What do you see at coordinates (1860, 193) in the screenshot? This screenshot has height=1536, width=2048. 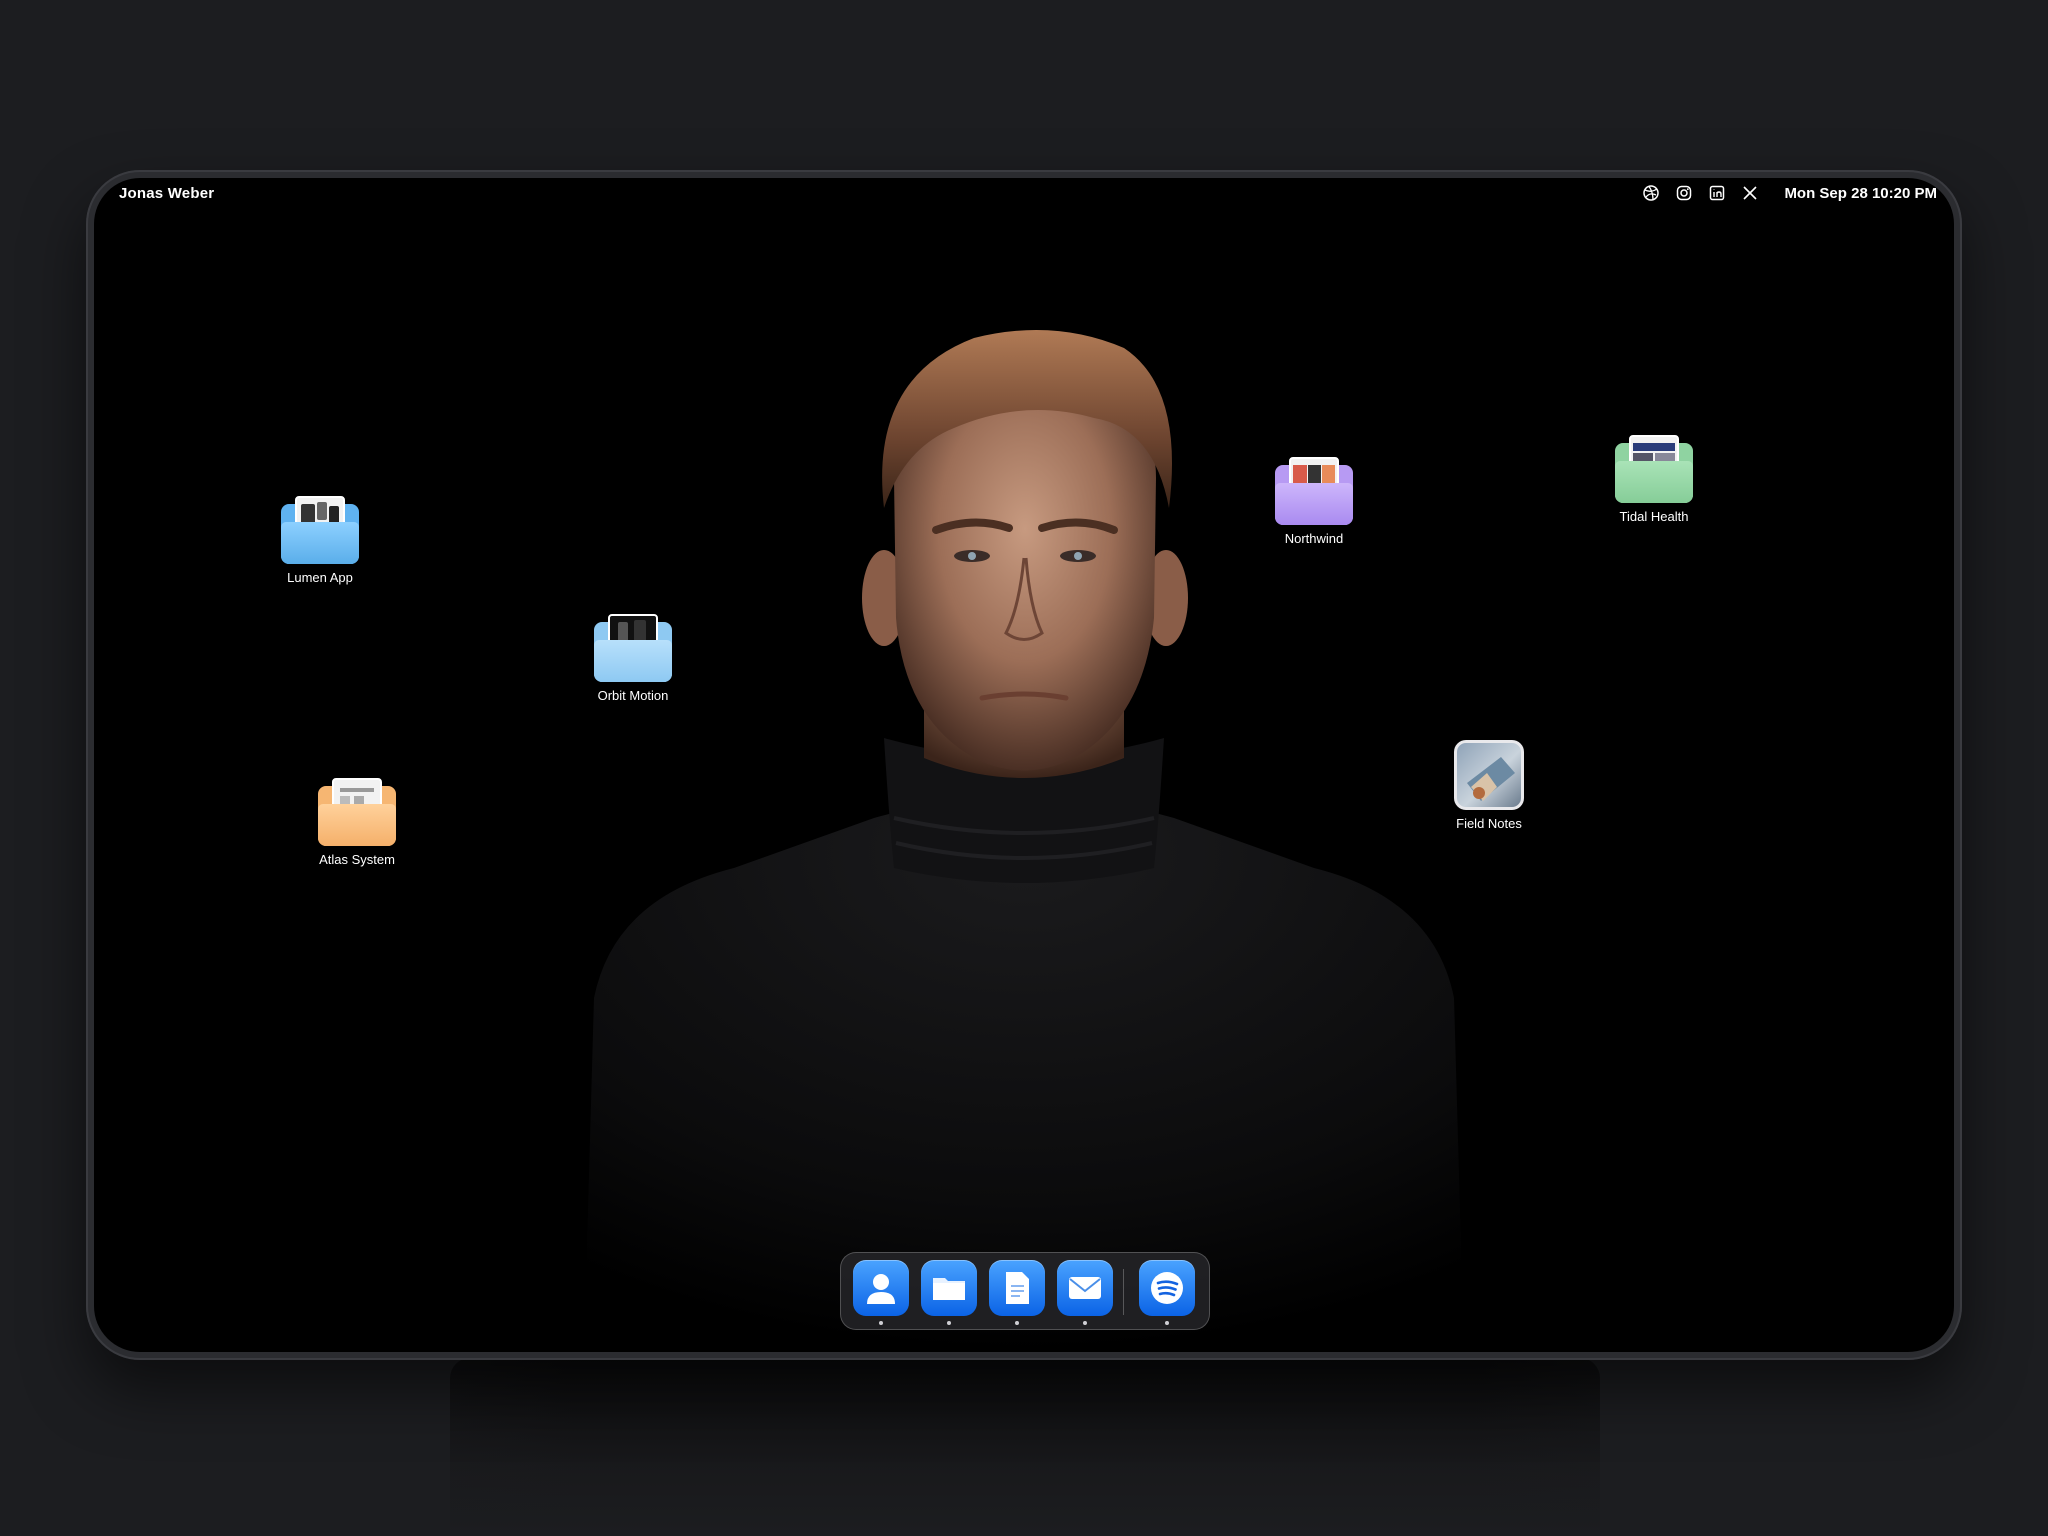 I see `clock: Mon Sep 28 10:20 PM` at bounding box center [1860, 193].